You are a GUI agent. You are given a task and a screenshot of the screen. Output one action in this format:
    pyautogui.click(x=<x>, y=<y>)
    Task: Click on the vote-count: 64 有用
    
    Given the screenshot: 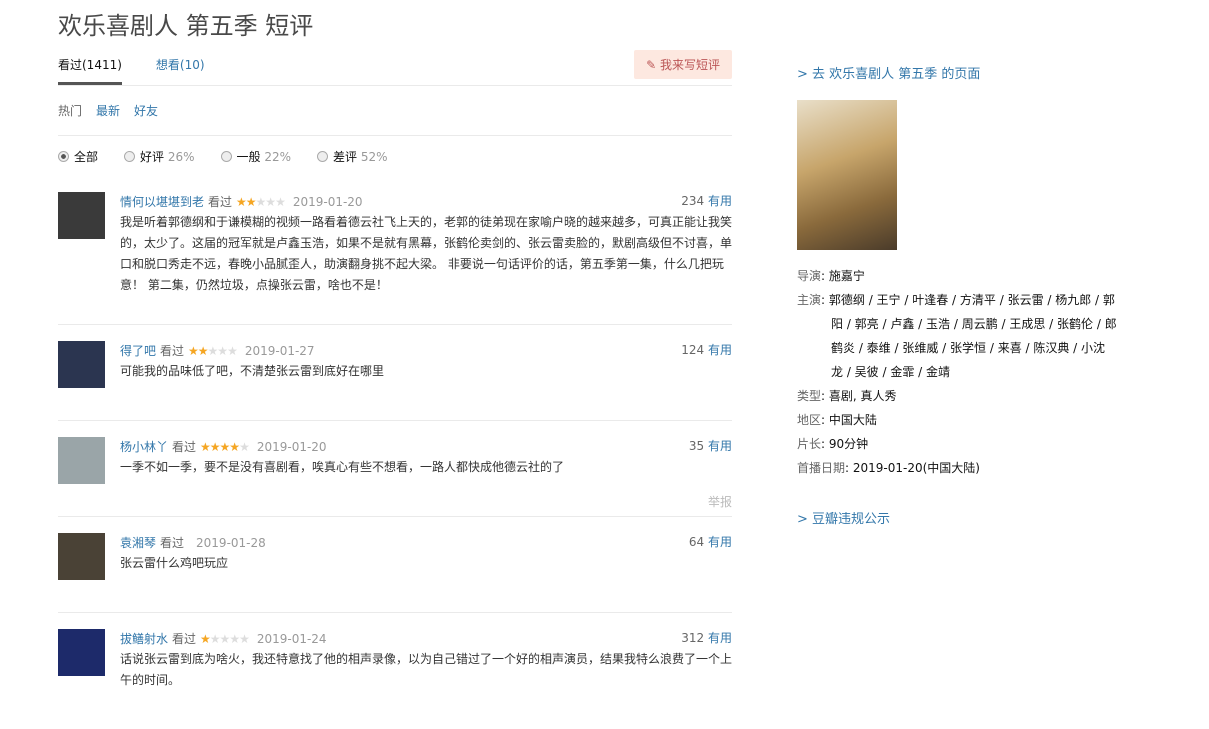 What is the action you would take?
    pyautogui.click(x=710, y=542)
    